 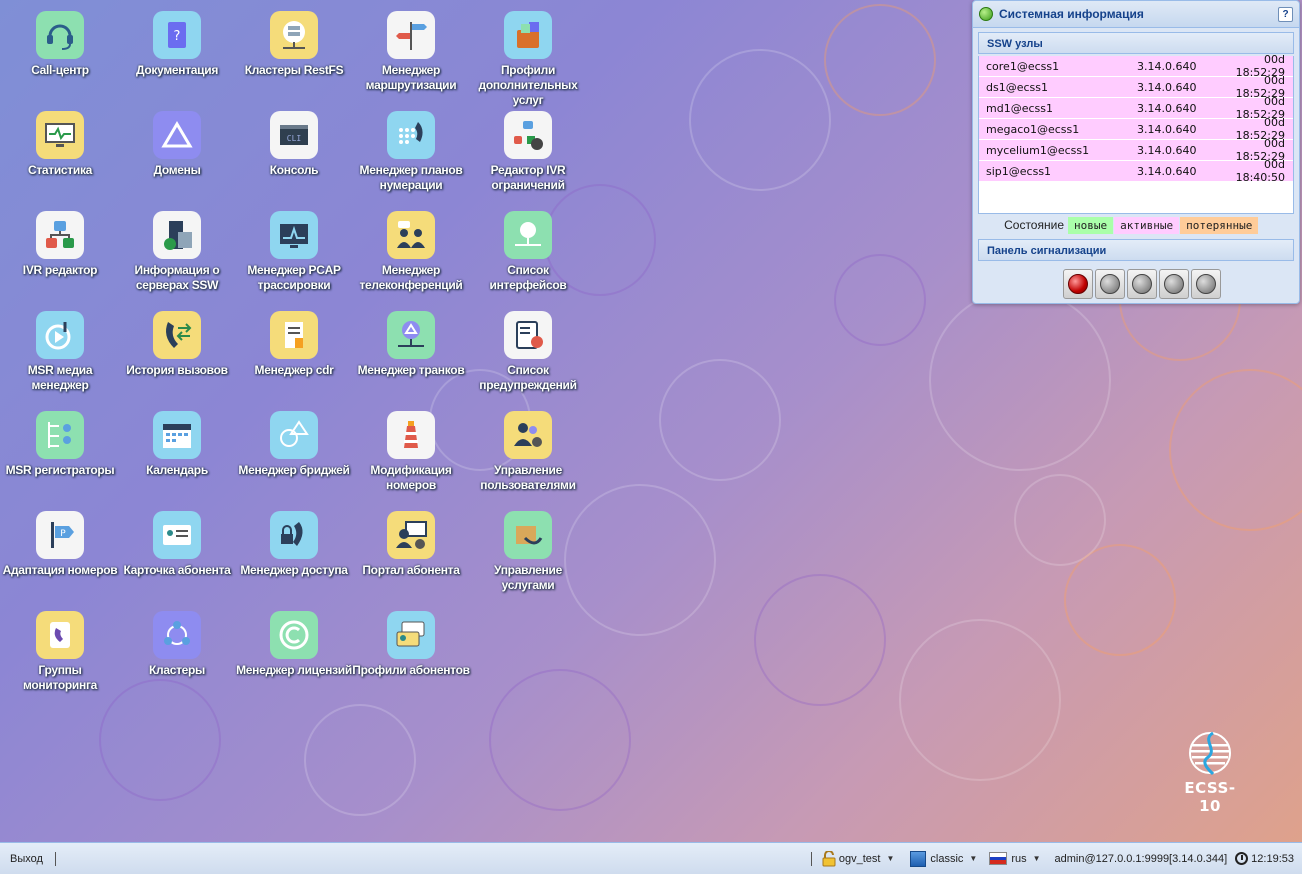 What do you see at coordinates (294, 370) in the screenshot?
I see `app-label: Менеджер cdr` at bounding box center [294, 370].